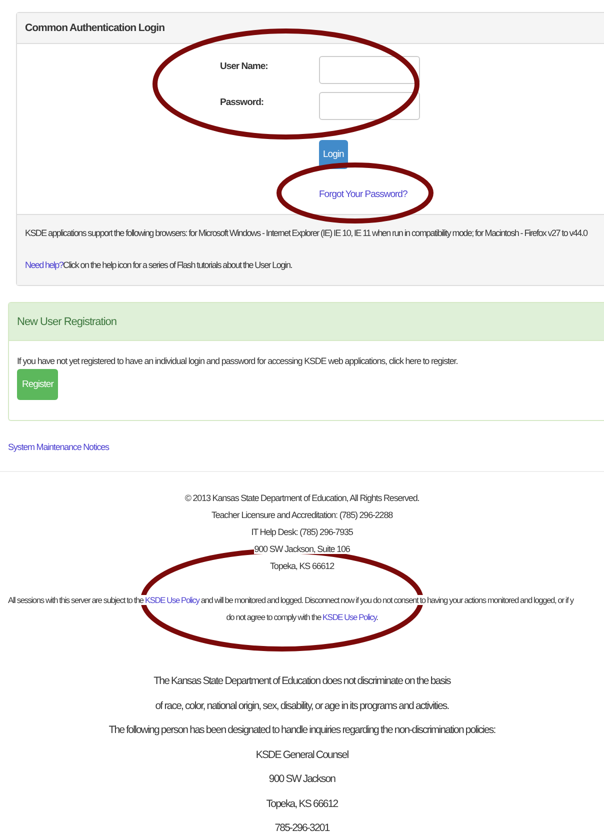 The image size is (604, 833). I want to click on field-label: User Name:, so click(244, 66).